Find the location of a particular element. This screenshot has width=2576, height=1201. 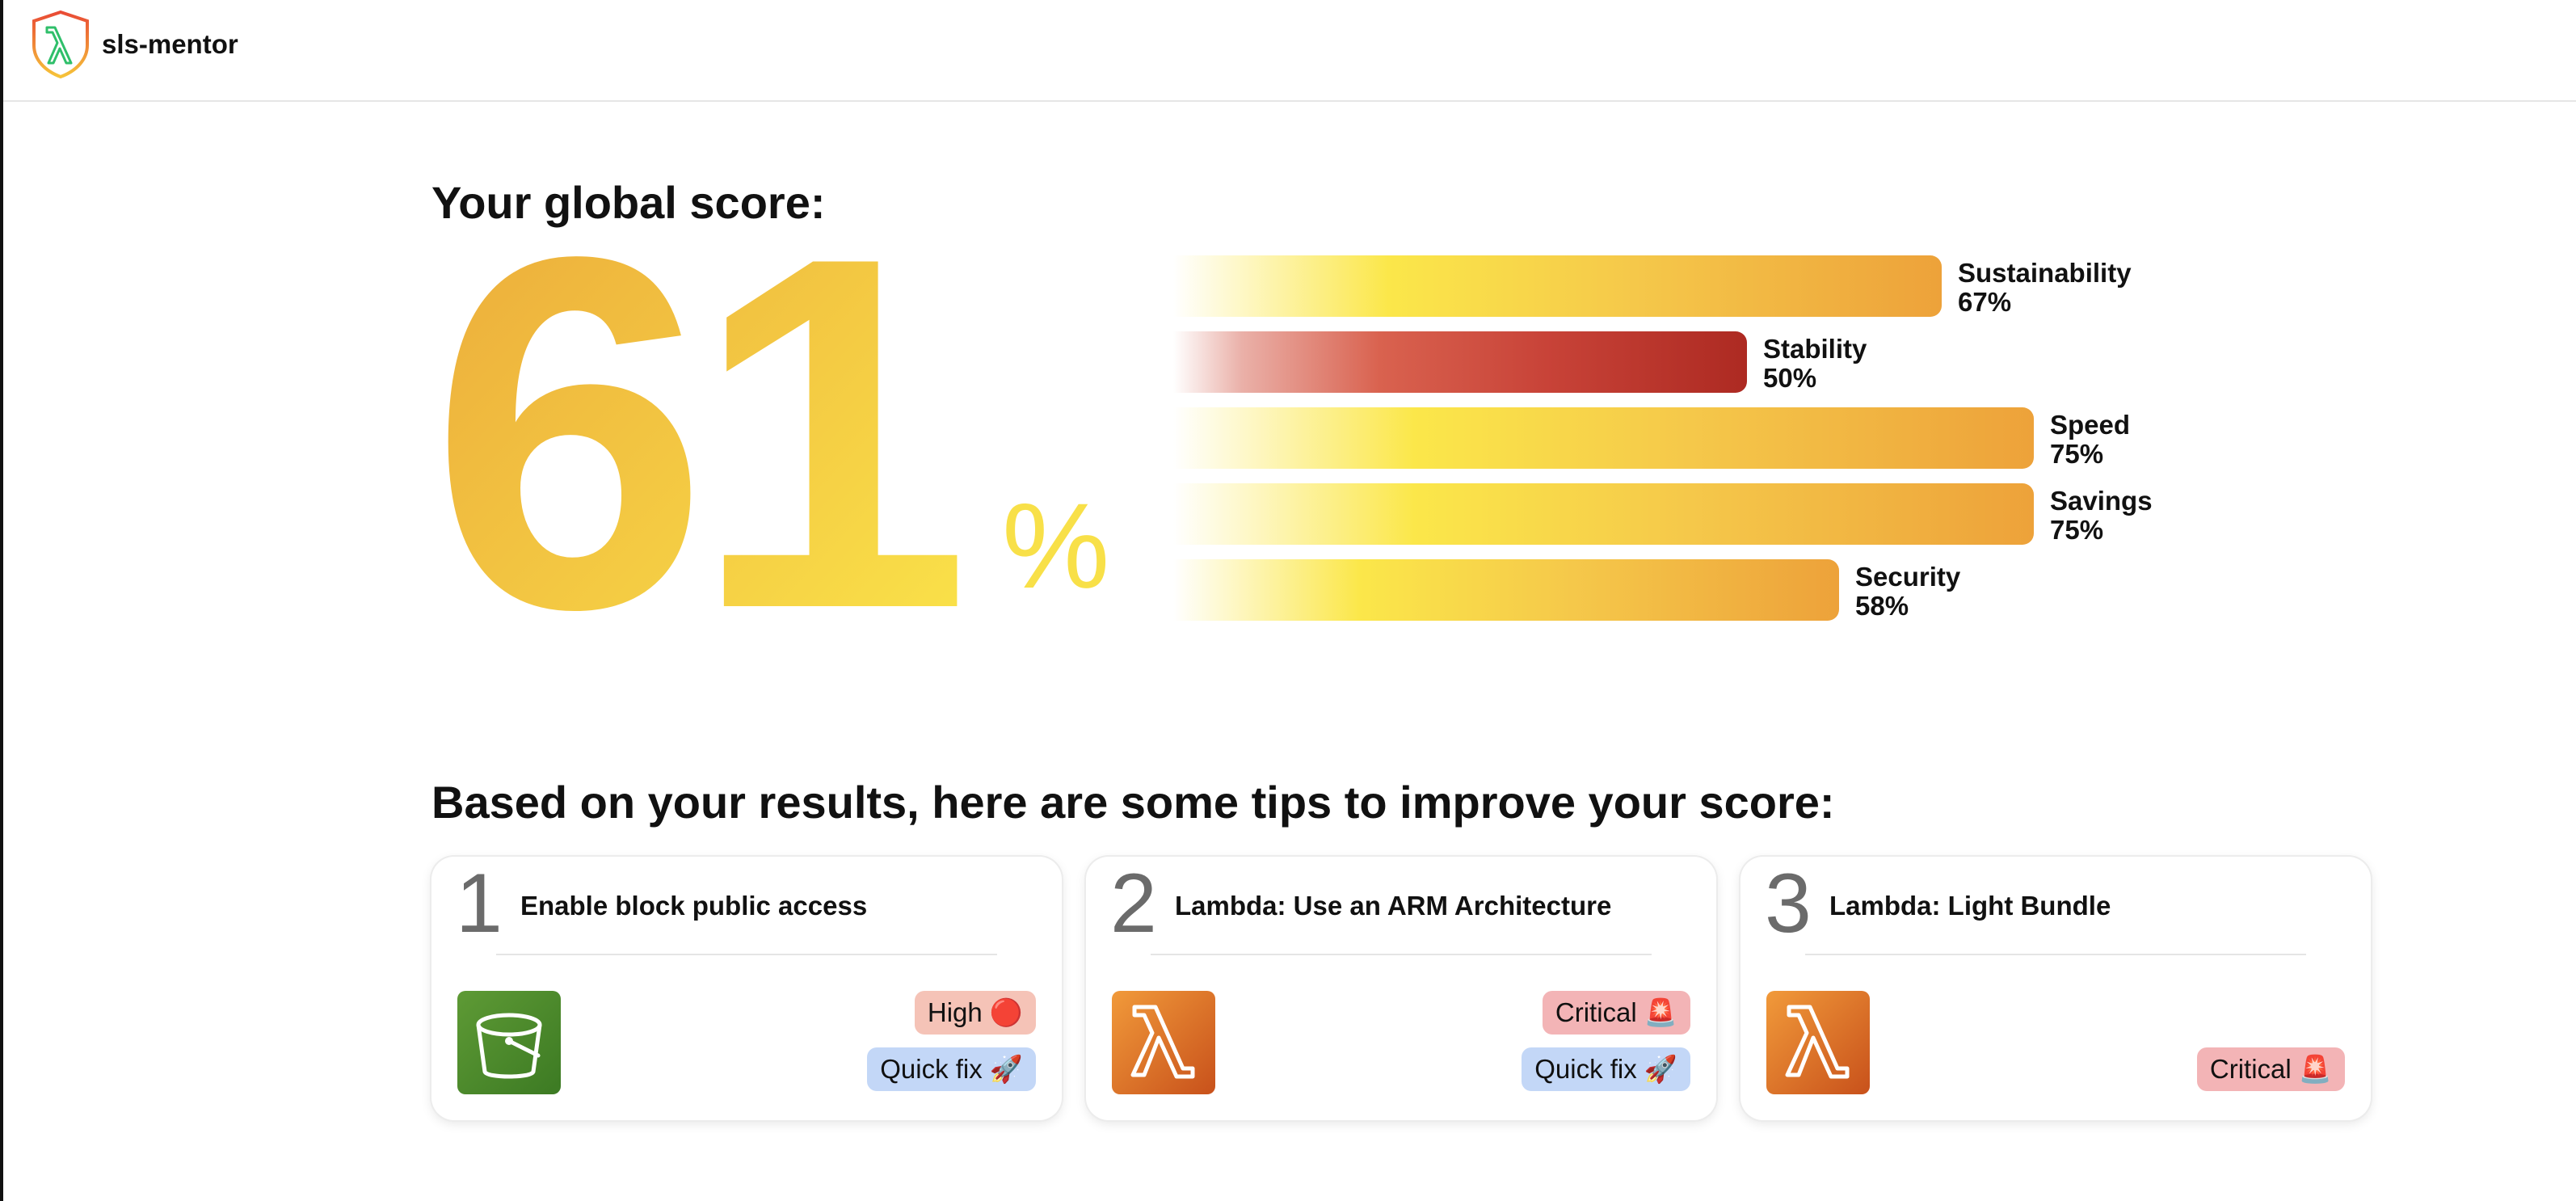

category-percent: 67% is located at coordinates (1985, 302).